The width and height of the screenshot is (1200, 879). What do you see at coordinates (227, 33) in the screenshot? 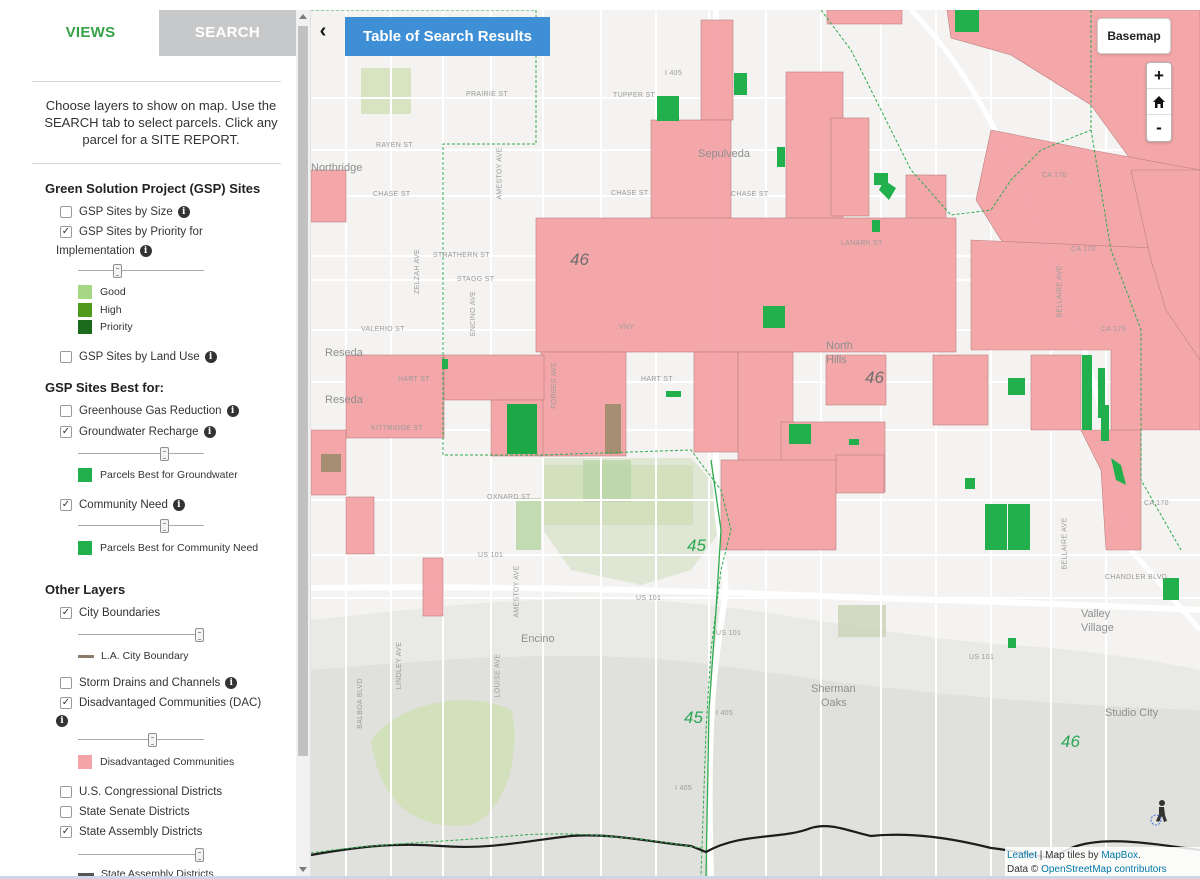
I see `tab-search: SEARCH` at bounding box center [227, 33].